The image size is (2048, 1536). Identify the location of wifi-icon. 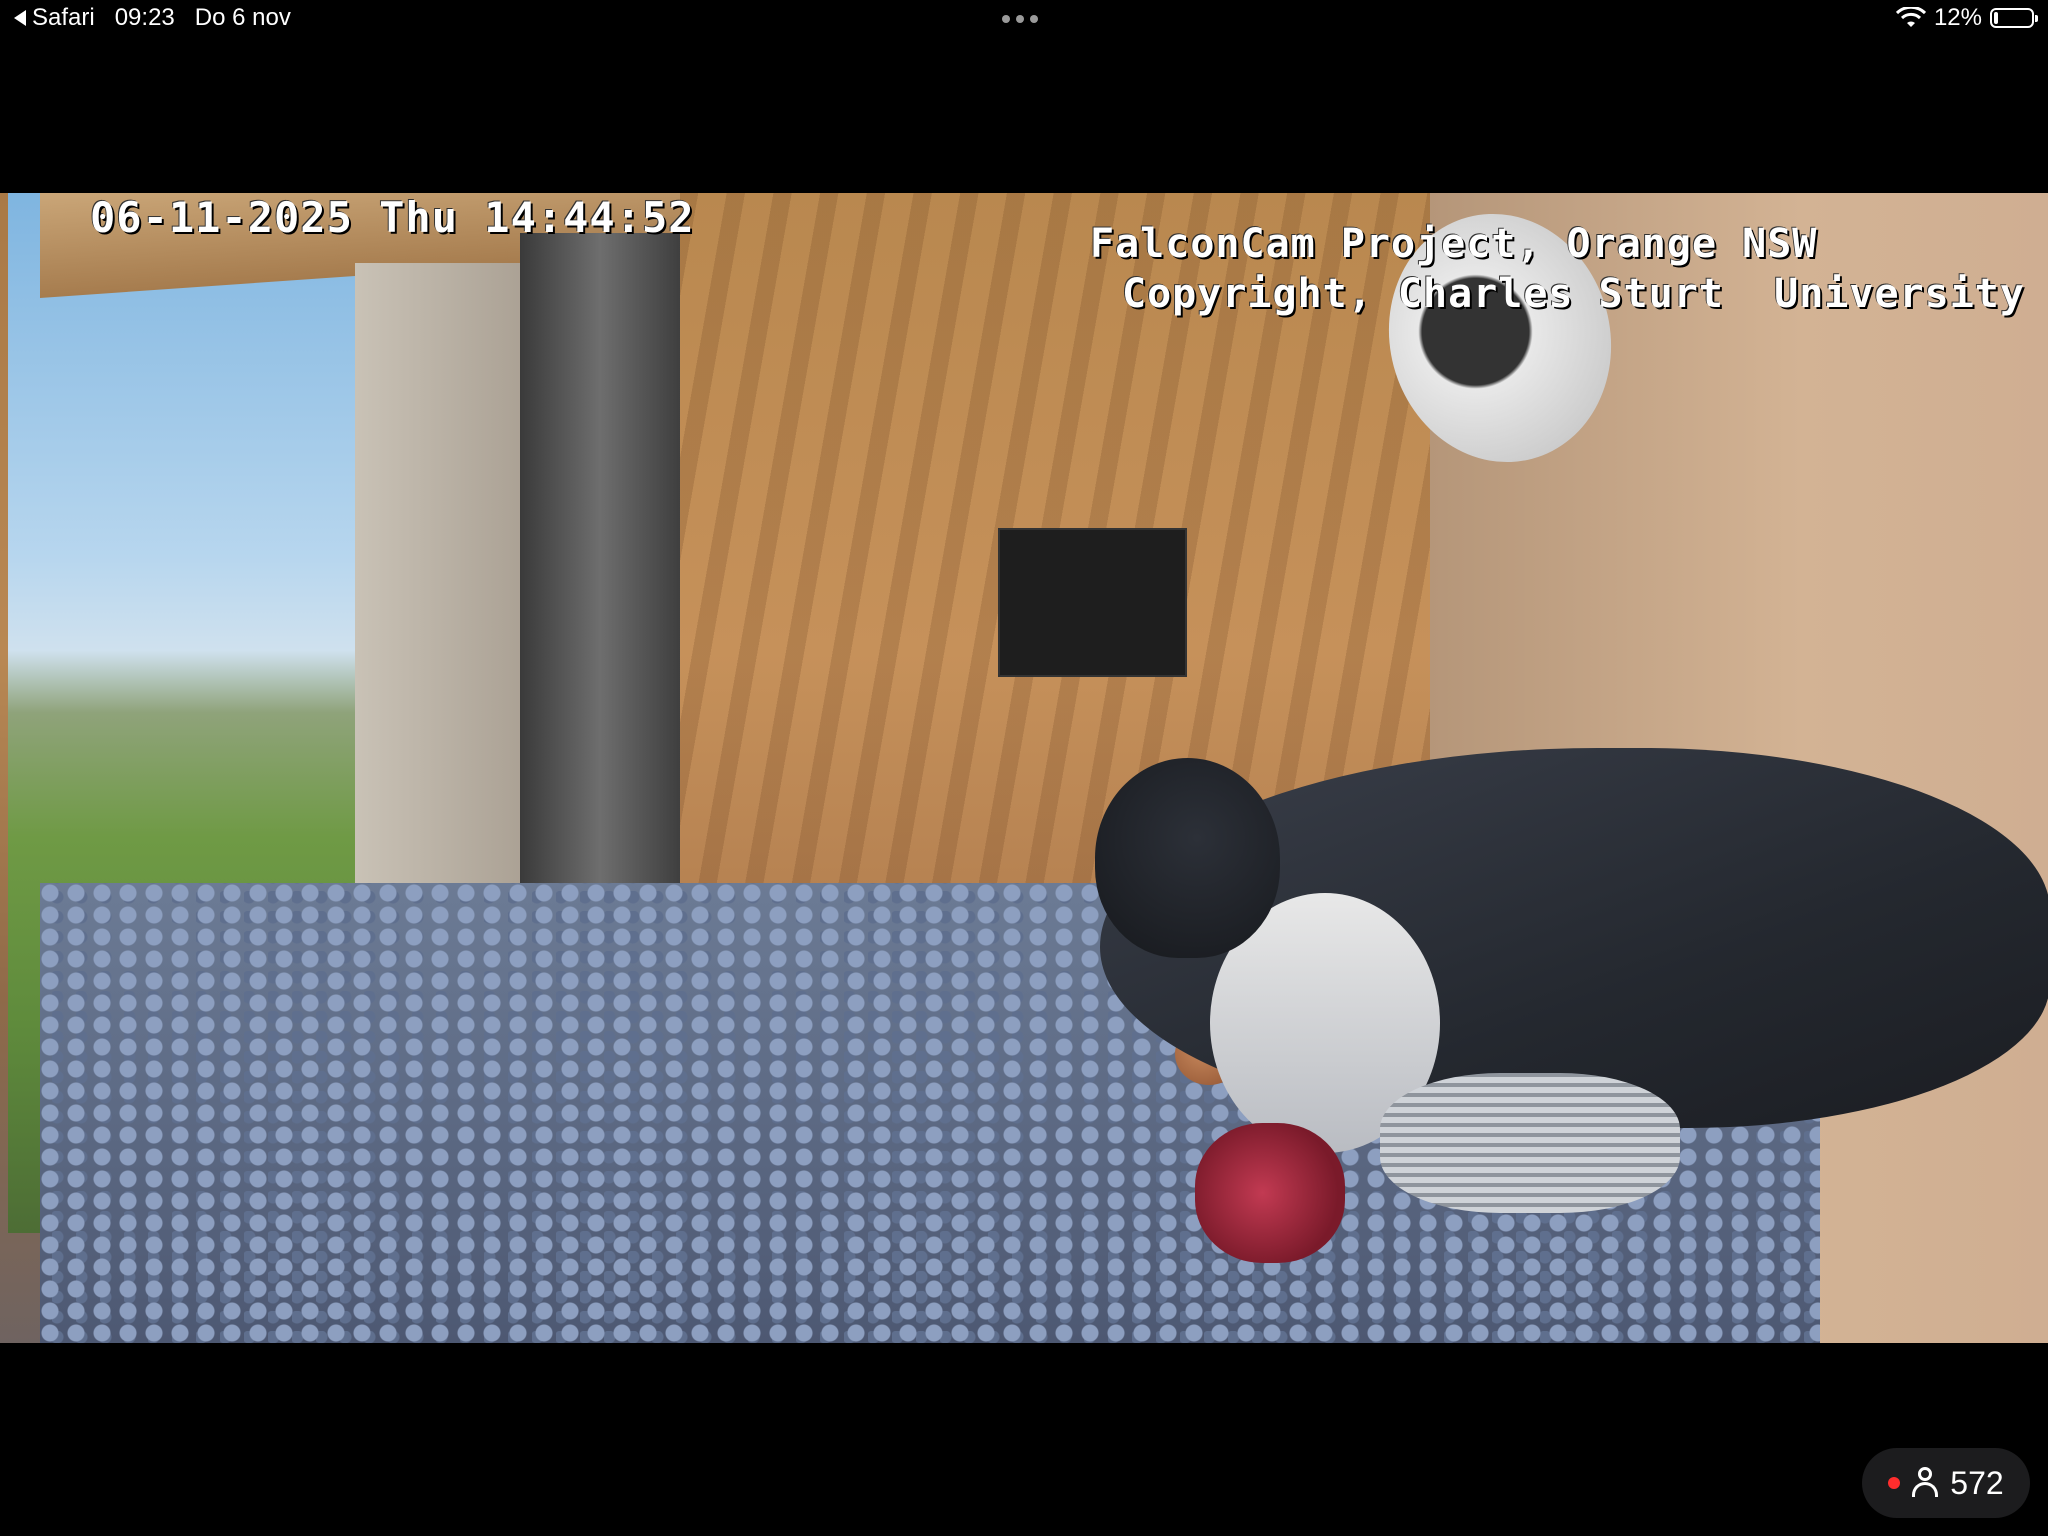
(1910, 17).